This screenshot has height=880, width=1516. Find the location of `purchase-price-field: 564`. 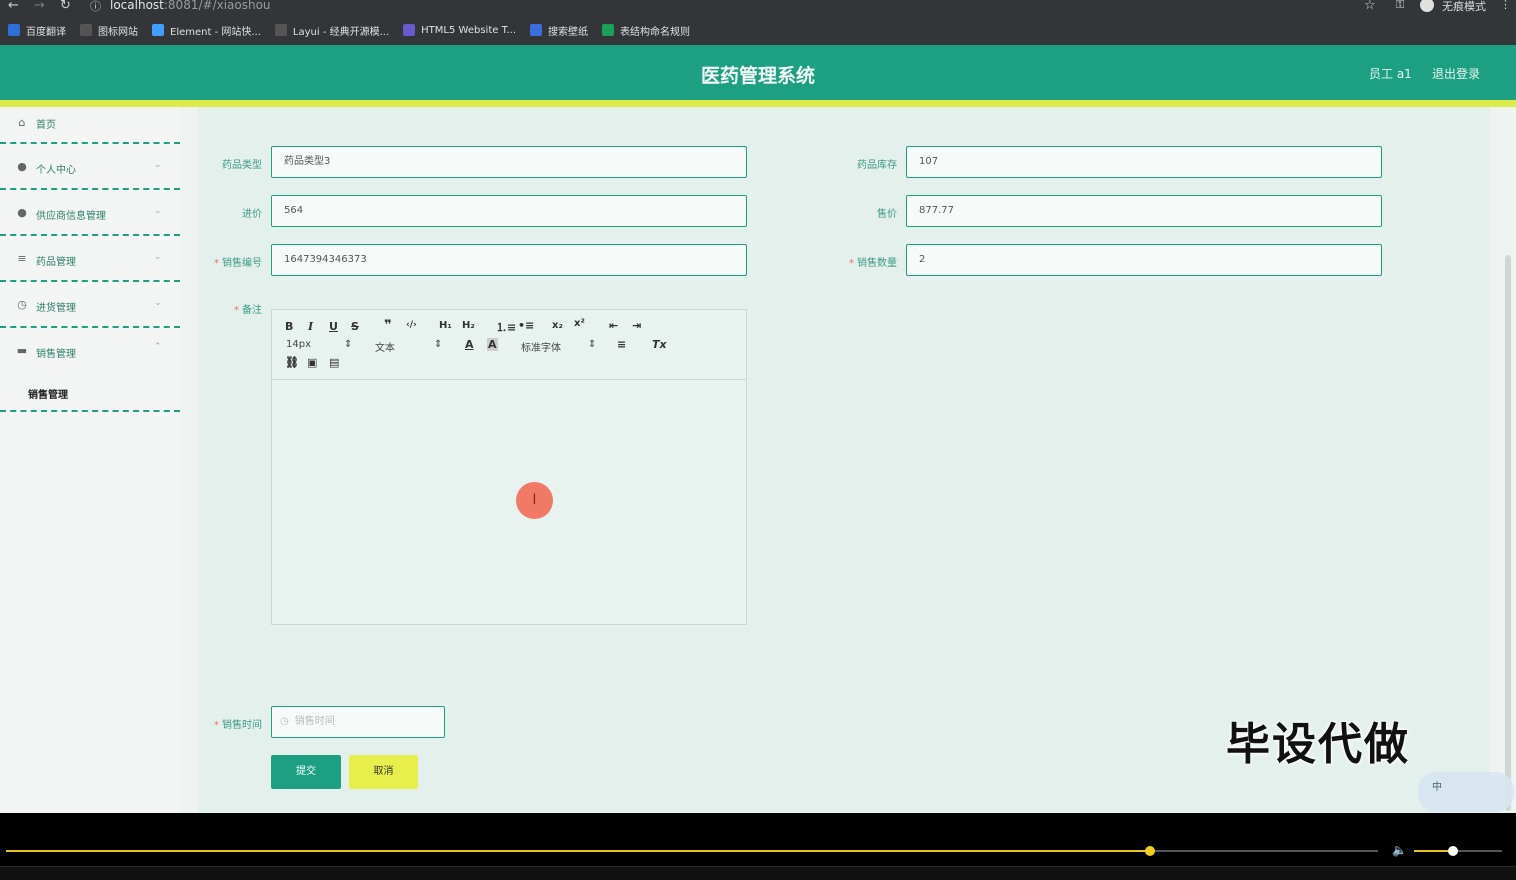

purchase-price-field: 564 is located at coordinates (509, 211).